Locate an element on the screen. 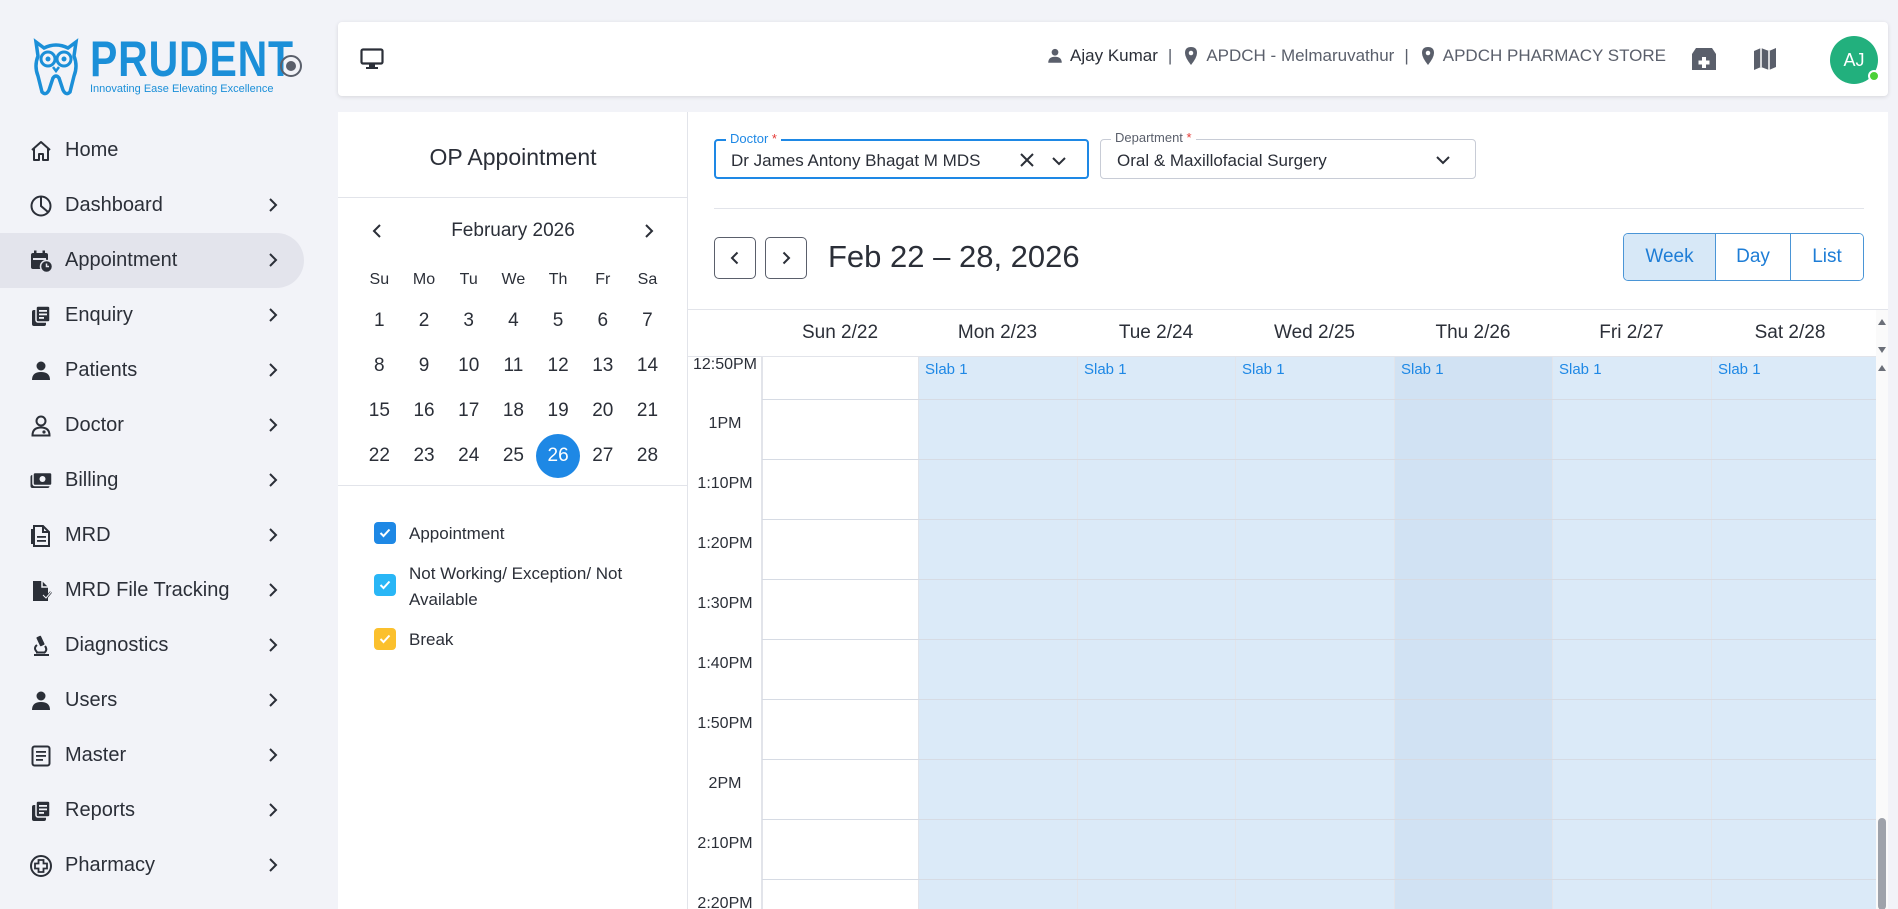 The image size is (1898, 909). day-header: Sat 2/28 is located at coordinates (1790, 333).